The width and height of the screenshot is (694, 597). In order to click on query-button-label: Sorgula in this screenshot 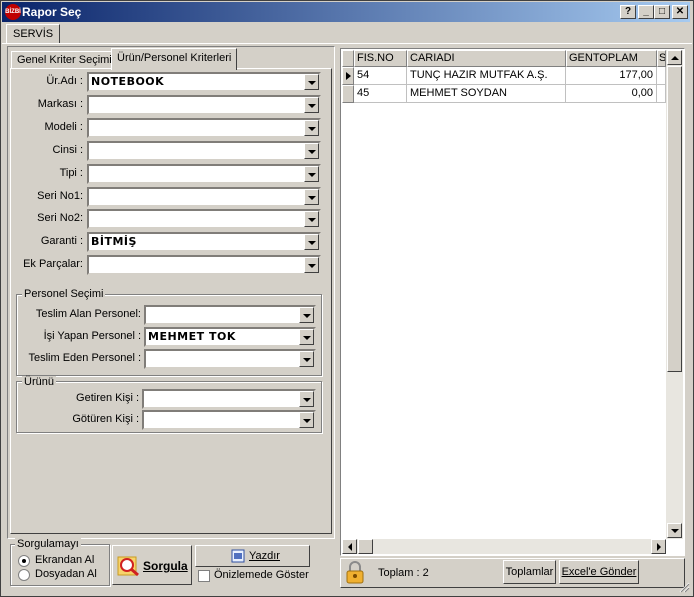, I will do `click(165, 566)`.